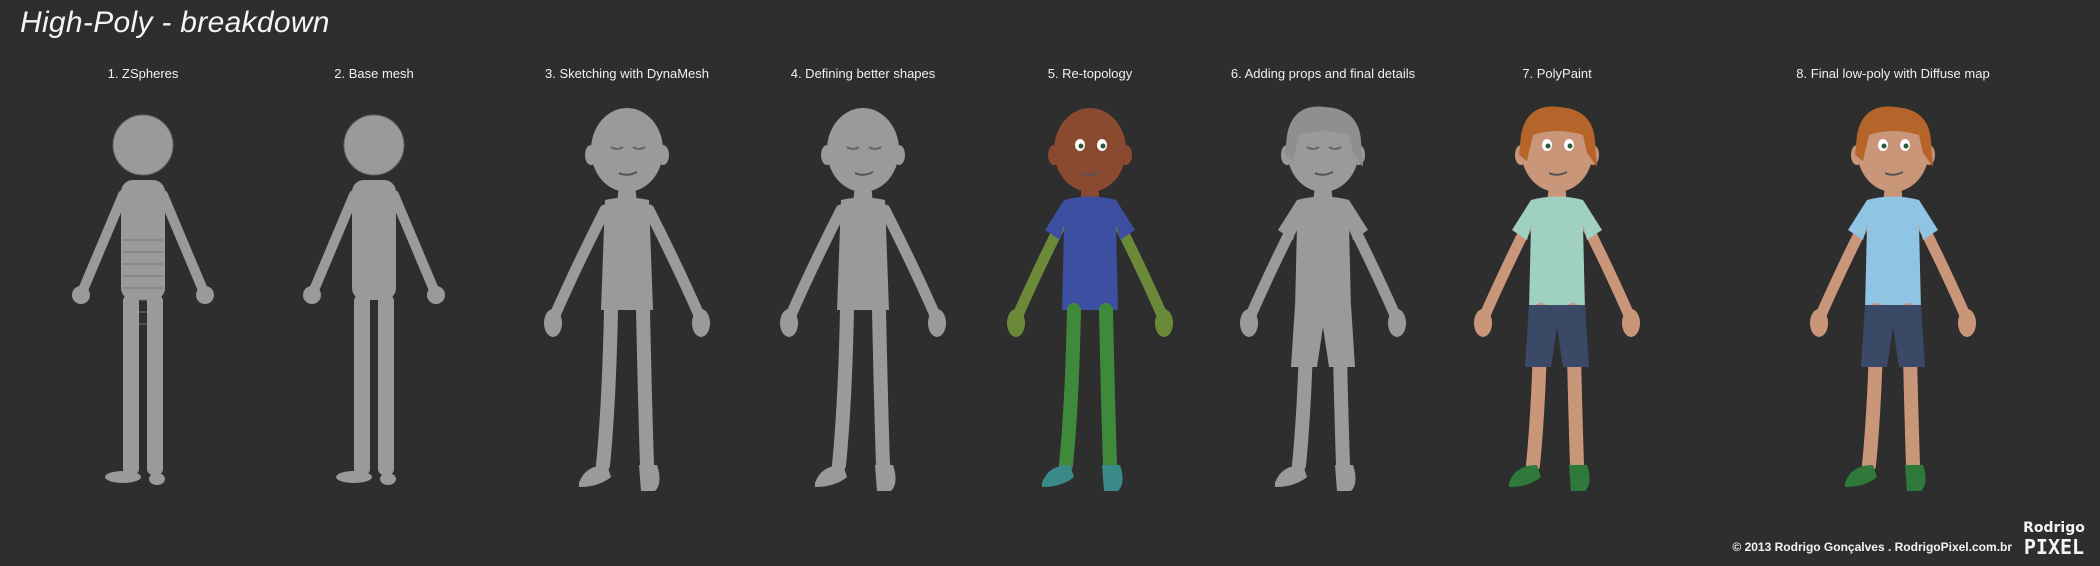  Describe the element at coordinates (863, 73) in the screenshot. I see `stage-label-4: 4. Defining better shapes` at that location.